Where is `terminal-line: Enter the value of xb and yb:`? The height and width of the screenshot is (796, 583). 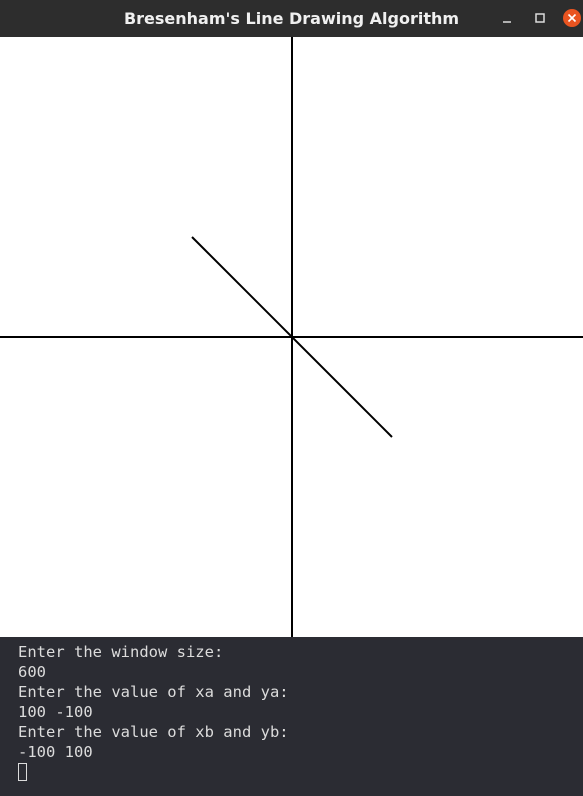
terminal-line: Enter the value of xb and yb: is located at coordinates (153, 732).